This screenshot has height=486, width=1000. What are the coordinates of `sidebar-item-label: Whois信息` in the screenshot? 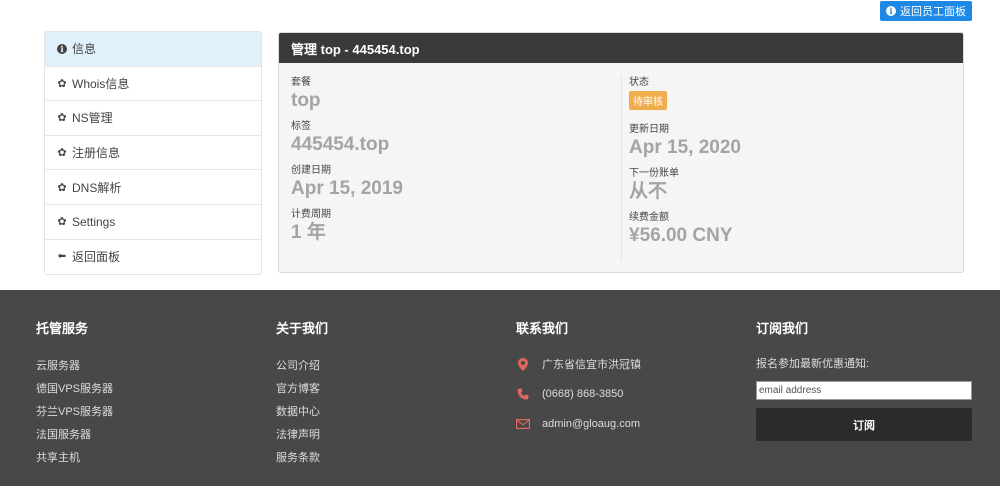 It's located at (101, 83).